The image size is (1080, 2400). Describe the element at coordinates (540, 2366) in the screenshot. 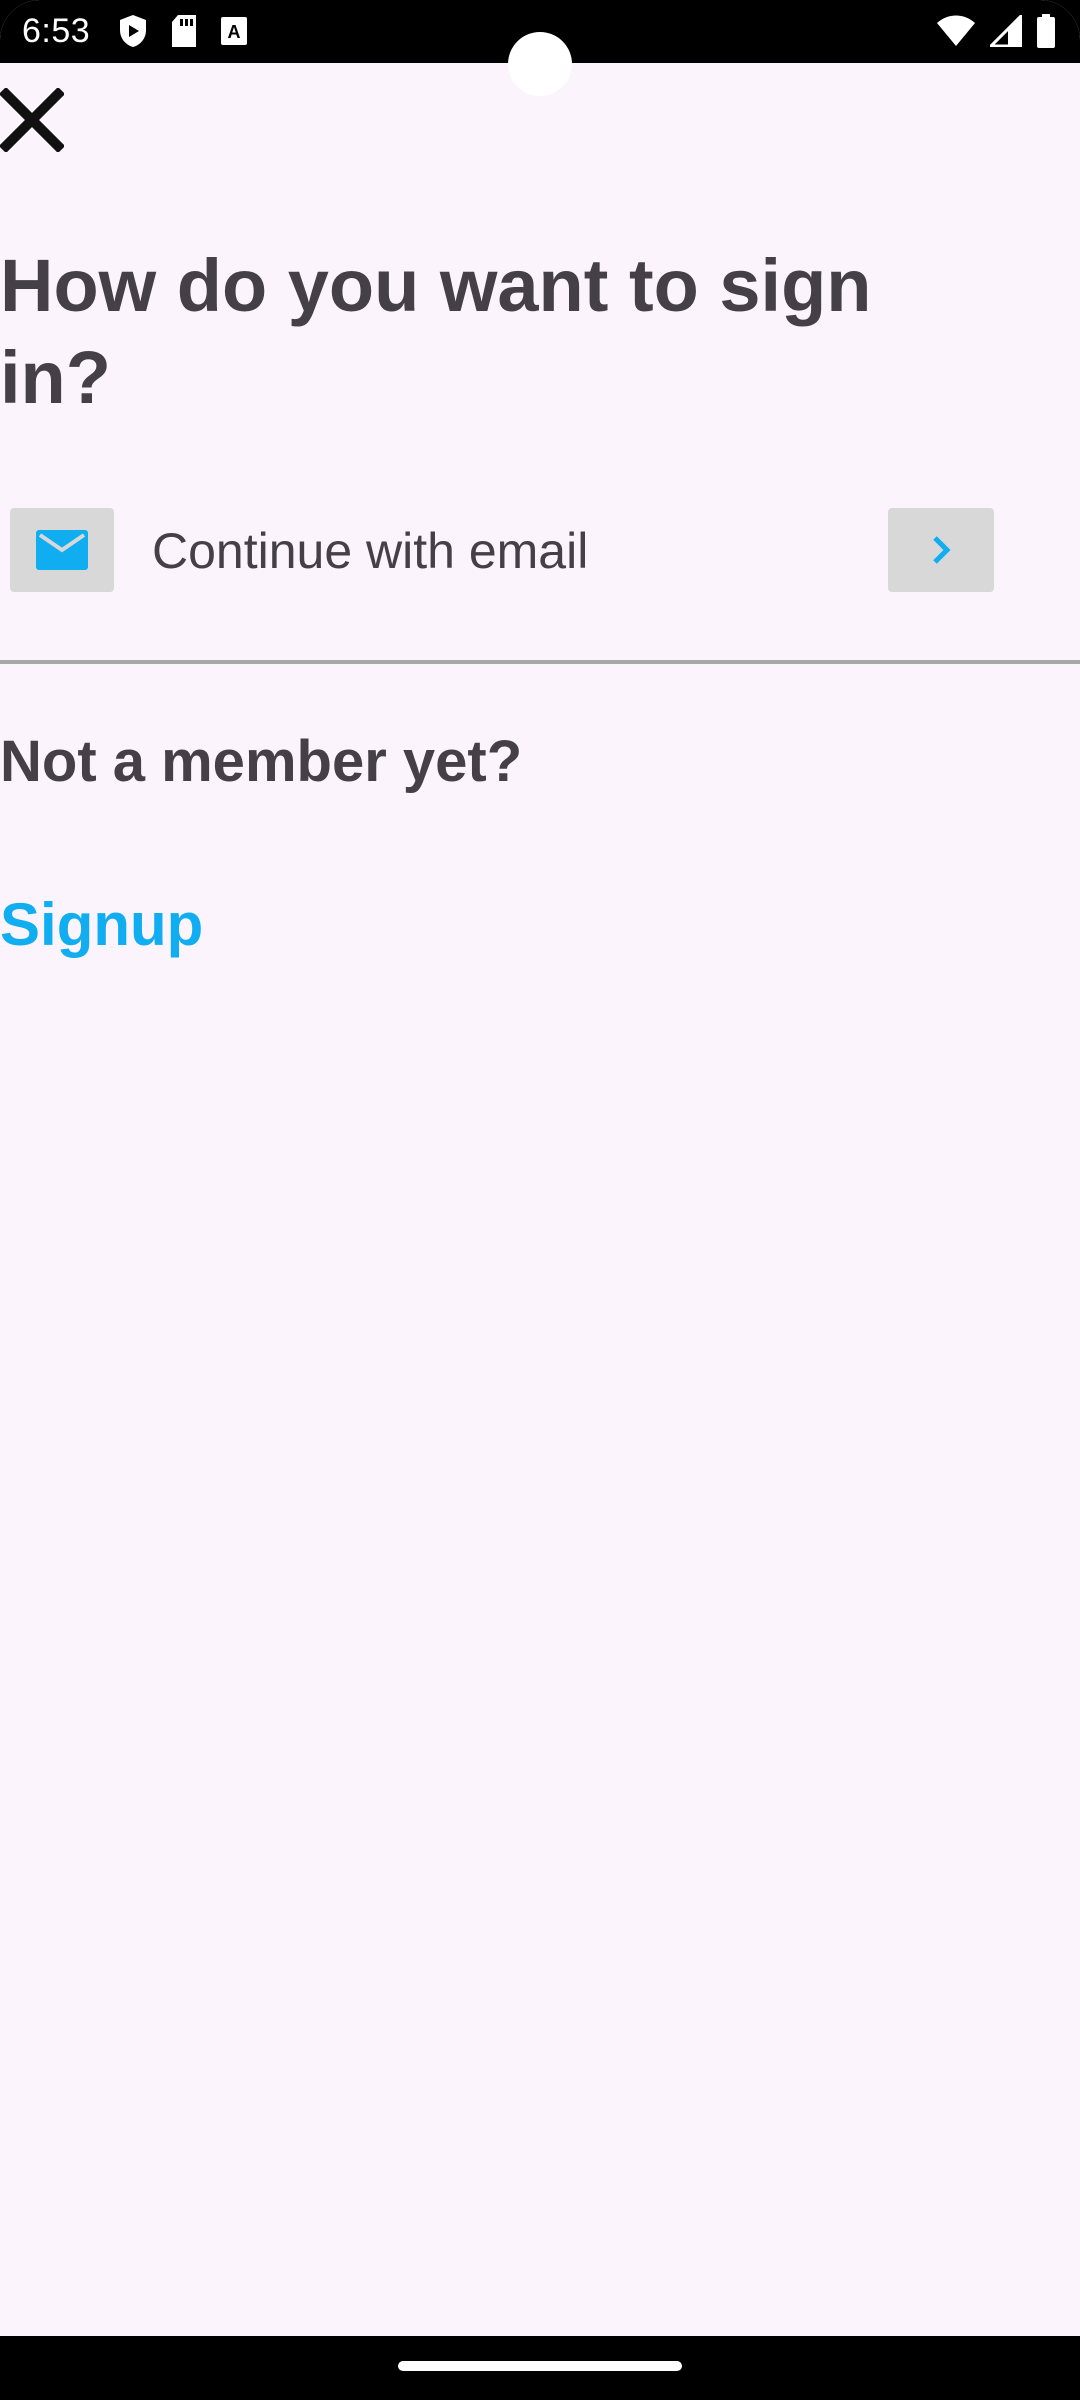

I see `home-gesture-handle` at that location.